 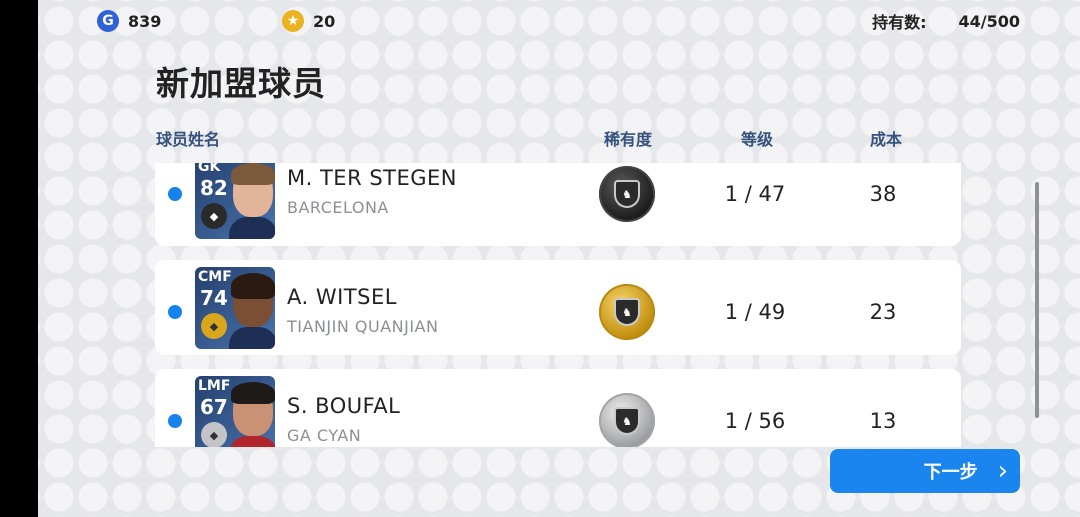 I want to click on player-name: M. TER STEGEN, so click(x=372, y=178).